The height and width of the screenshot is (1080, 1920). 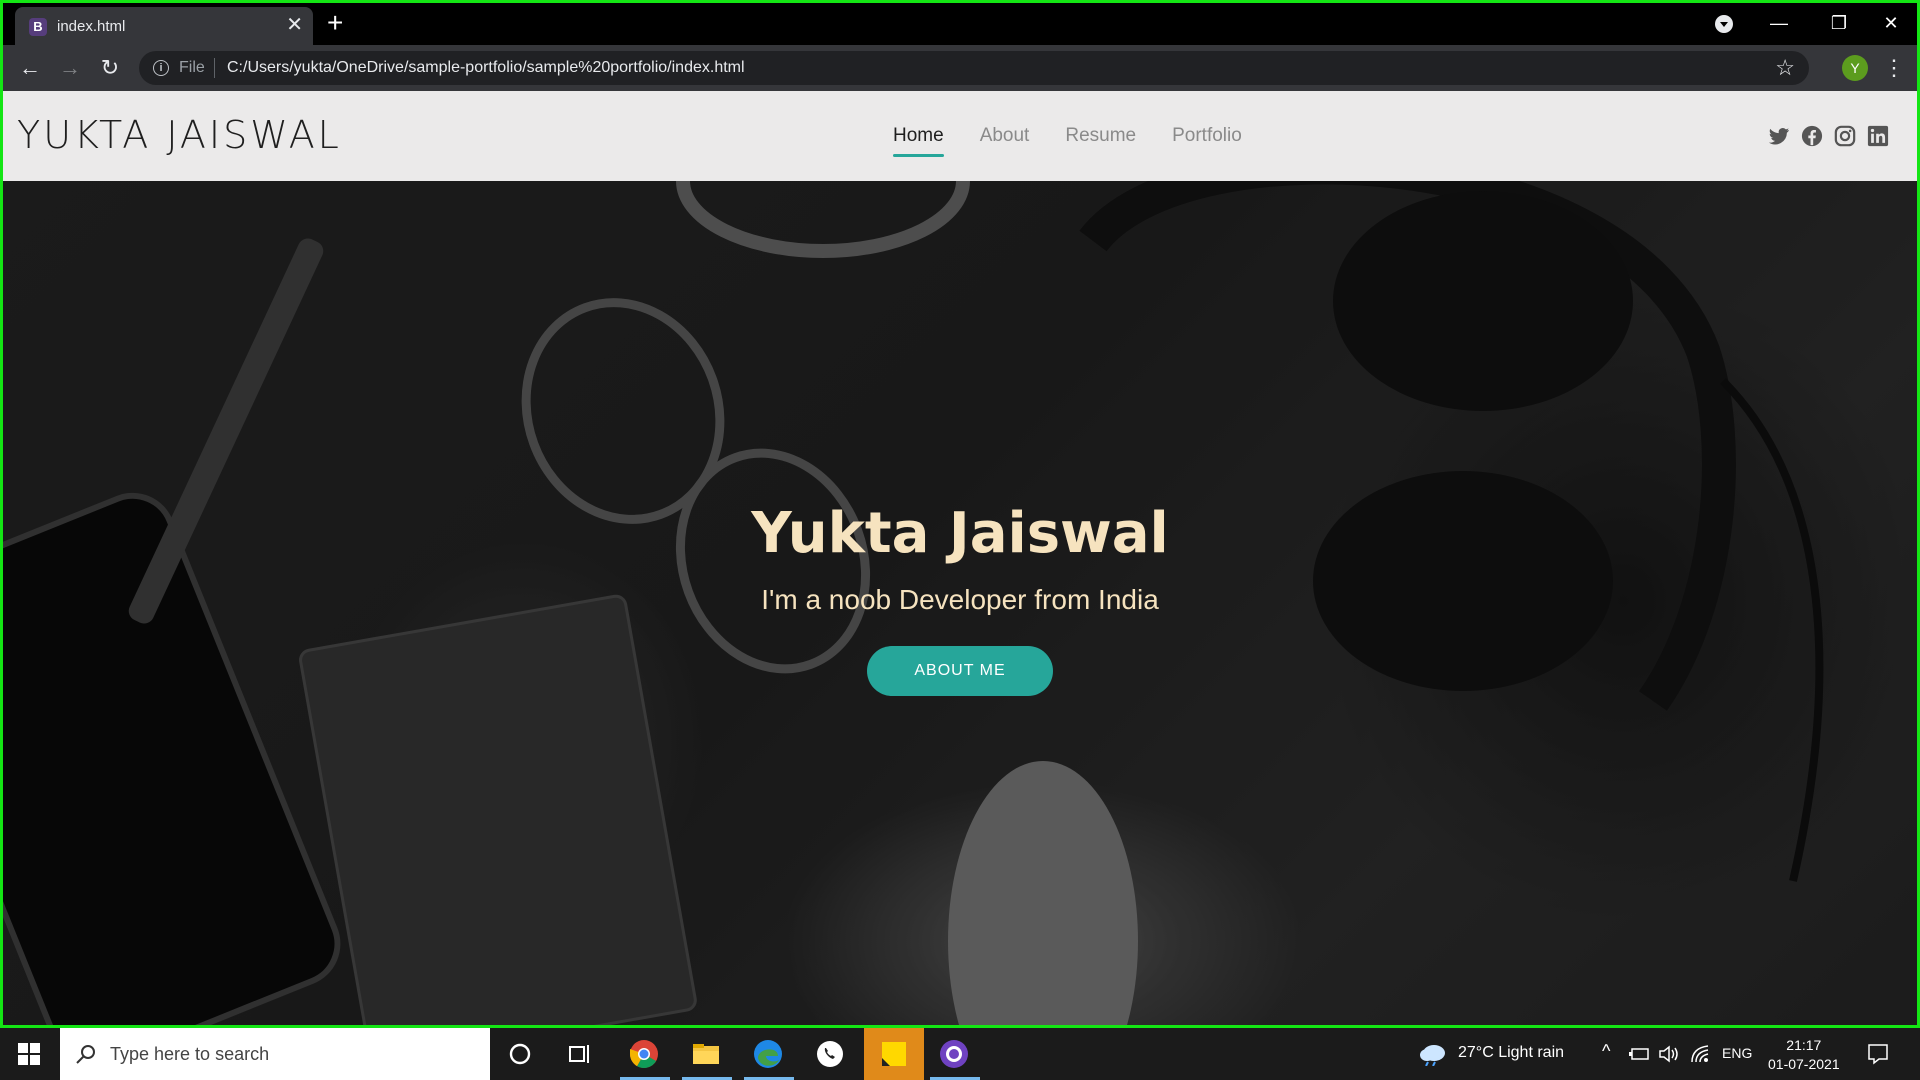 I want to click on restore-button: ❐, so click(x=1839, y=23).